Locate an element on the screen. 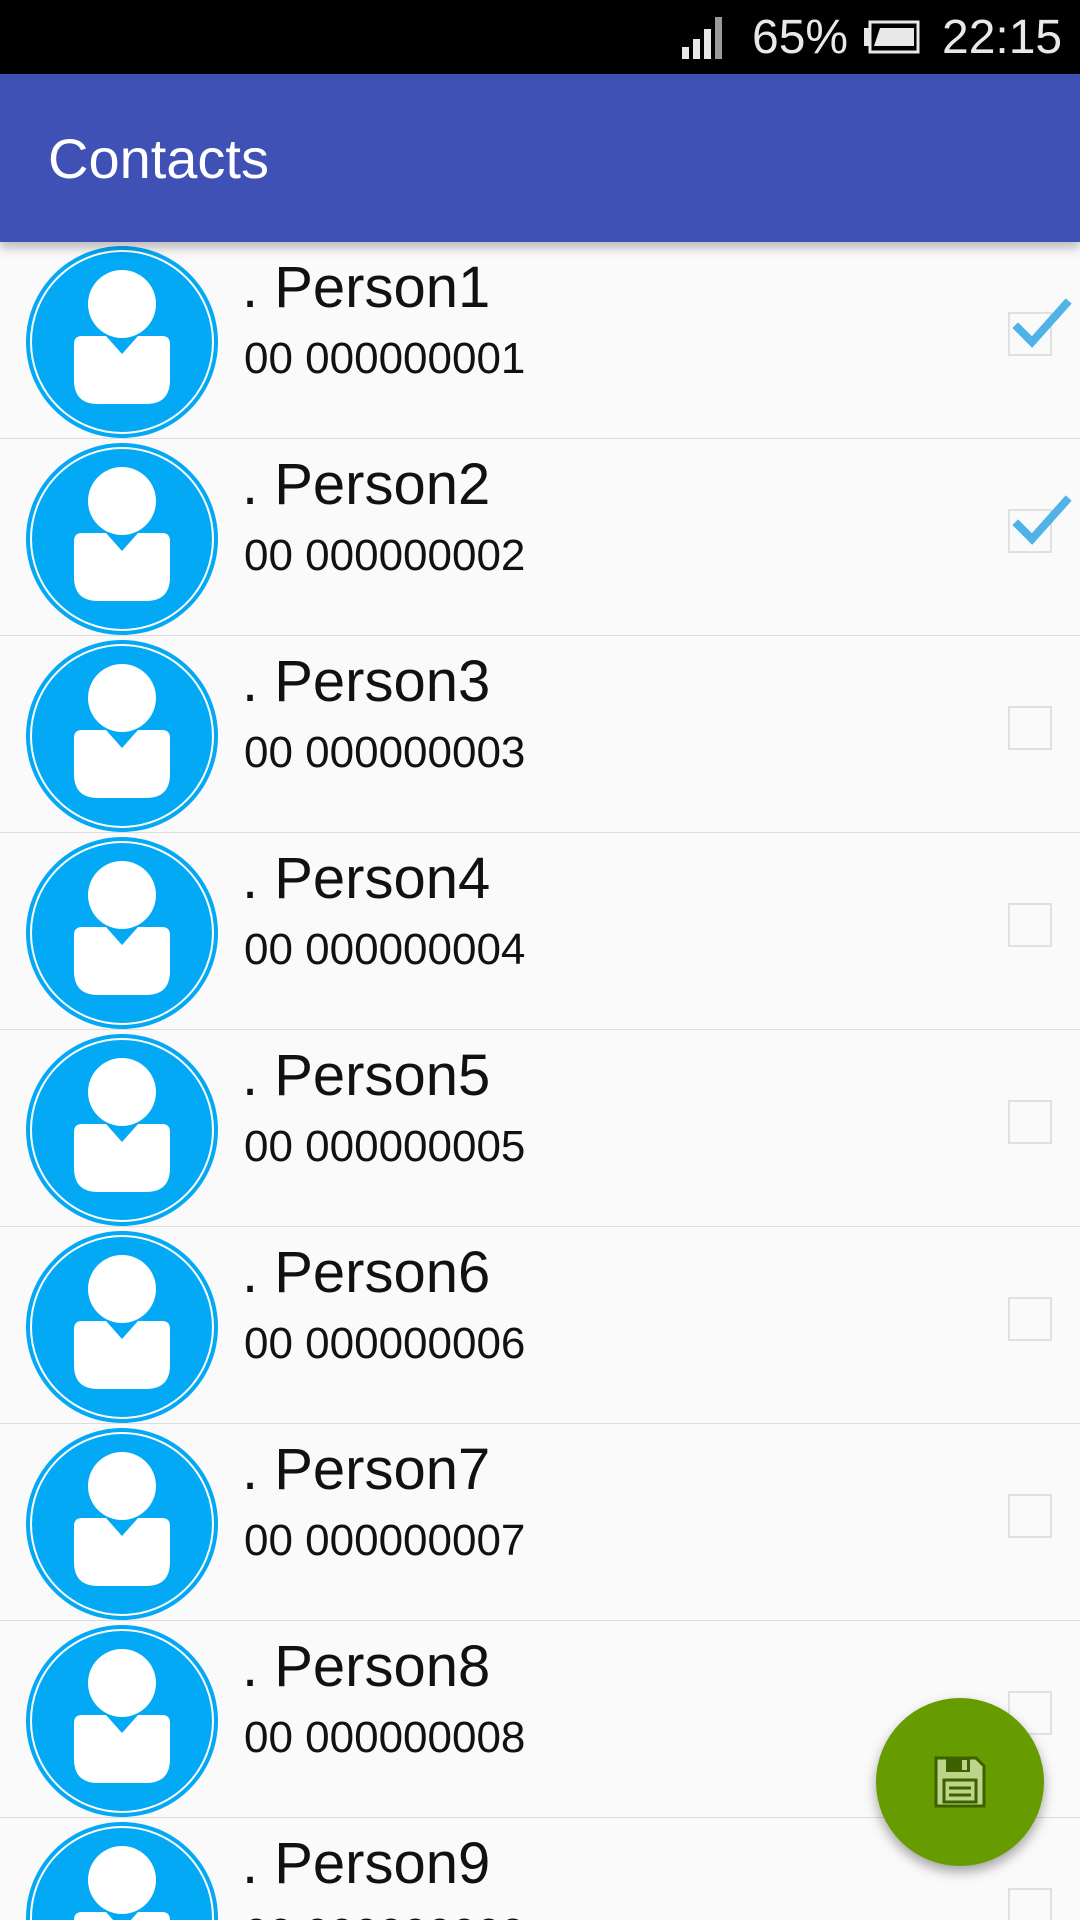  page-title: Contacts is located at coordinates (158, 158).